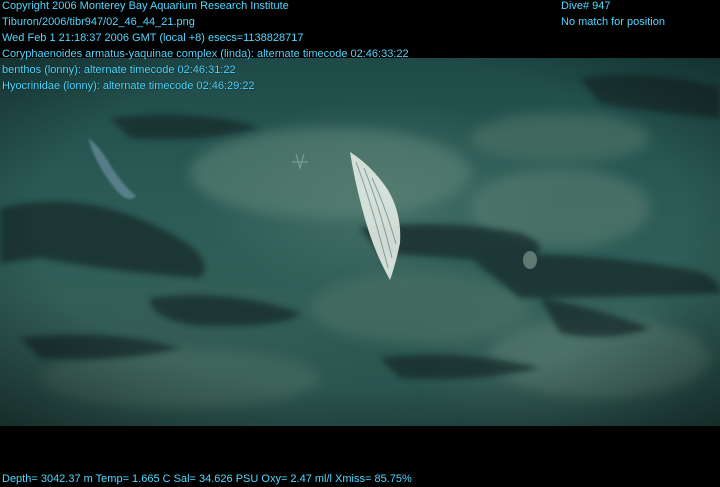 This screenshot has width=720, height=487. Describe the element at coordinates (586, 6) in the screenshot. I see `dive-number-text: Dive# 947` at that location.